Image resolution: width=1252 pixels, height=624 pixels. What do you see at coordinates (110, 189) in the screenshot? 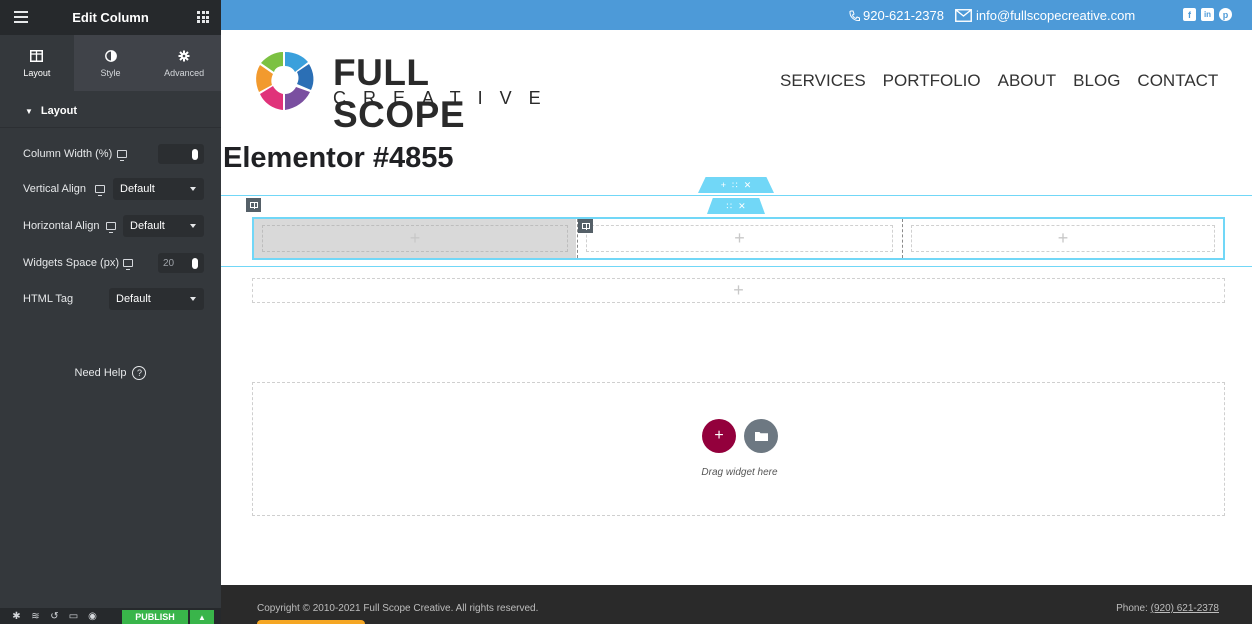
I see `vertical-align-control: Vertical Align Default` at bounding box center [110, 189].